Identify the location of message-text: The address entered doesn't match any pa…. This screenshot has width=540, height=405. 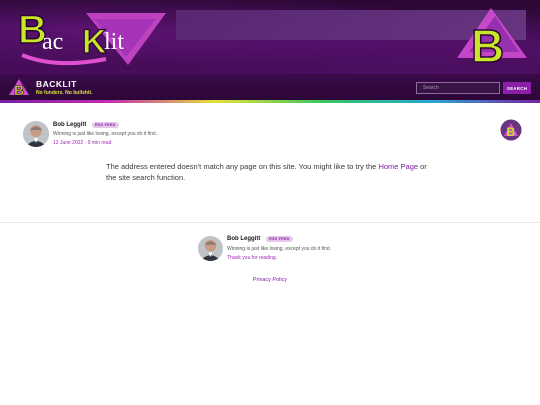
(242, 166).